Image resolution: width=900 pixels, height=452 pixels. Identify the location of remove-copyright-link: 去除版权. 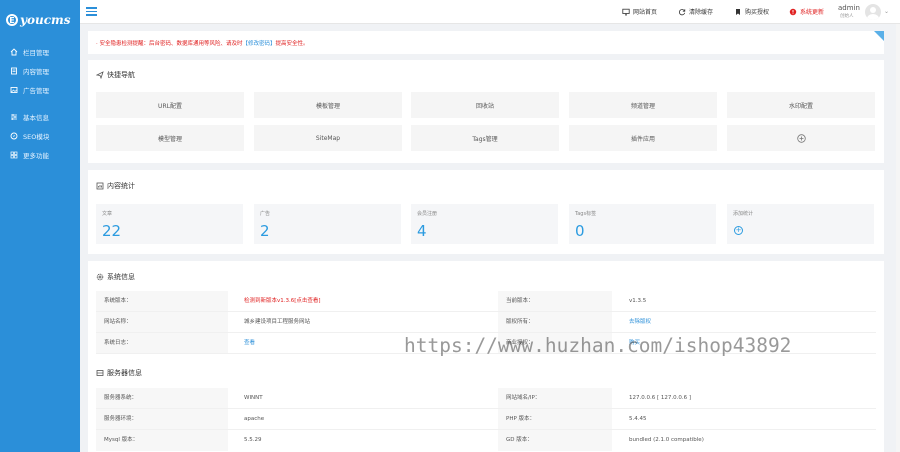
(636, 322).